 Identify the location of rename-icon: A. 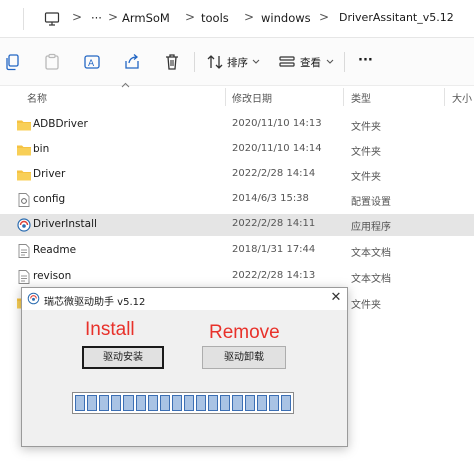
(92, 62).